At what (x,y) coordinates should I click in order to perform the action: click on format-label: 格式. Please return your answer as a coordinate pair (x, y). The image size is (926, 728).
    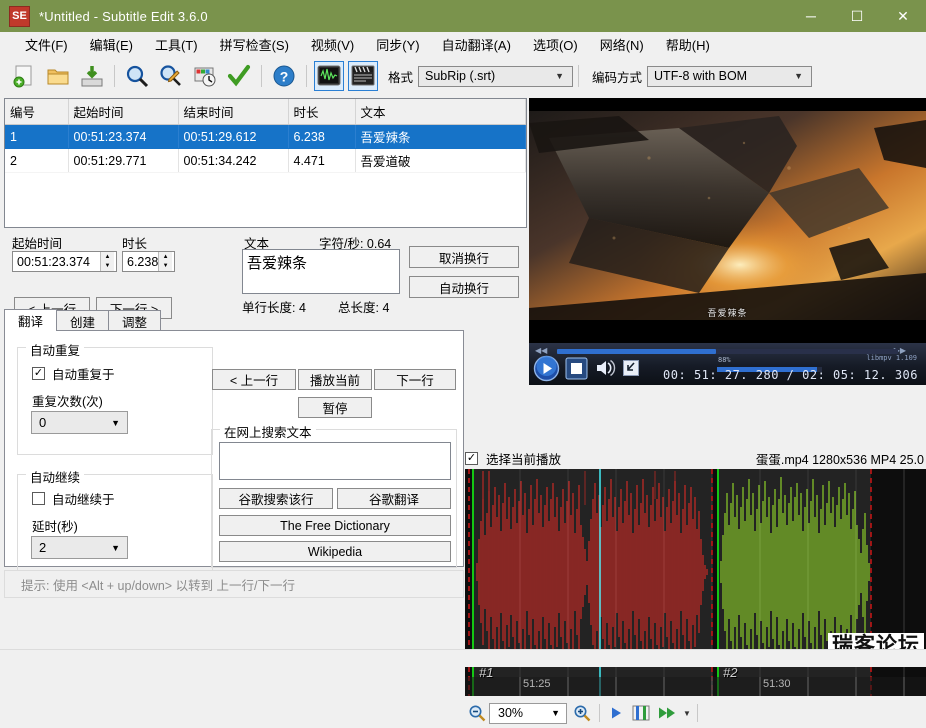
    Looking at the image, I should click on (401, 77).